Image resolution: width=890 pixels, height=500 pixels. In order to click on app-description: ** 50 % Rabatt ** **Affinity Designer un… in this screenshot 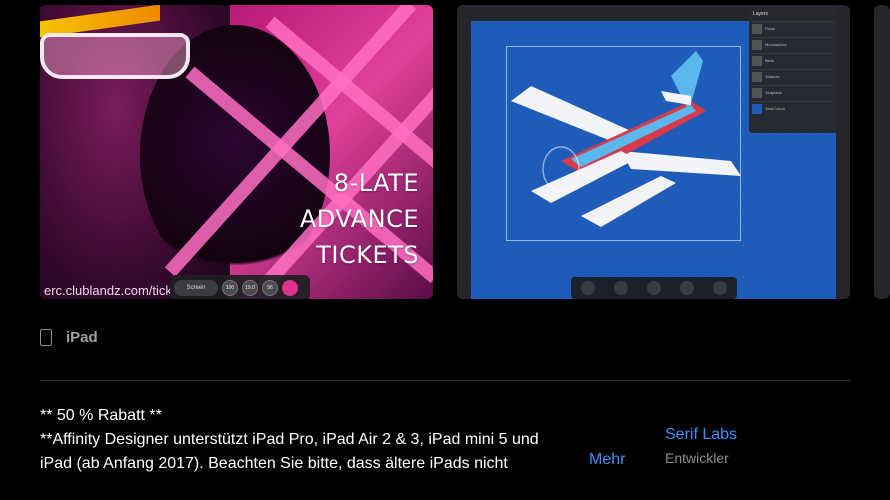, I will do `click(325, 440)`.